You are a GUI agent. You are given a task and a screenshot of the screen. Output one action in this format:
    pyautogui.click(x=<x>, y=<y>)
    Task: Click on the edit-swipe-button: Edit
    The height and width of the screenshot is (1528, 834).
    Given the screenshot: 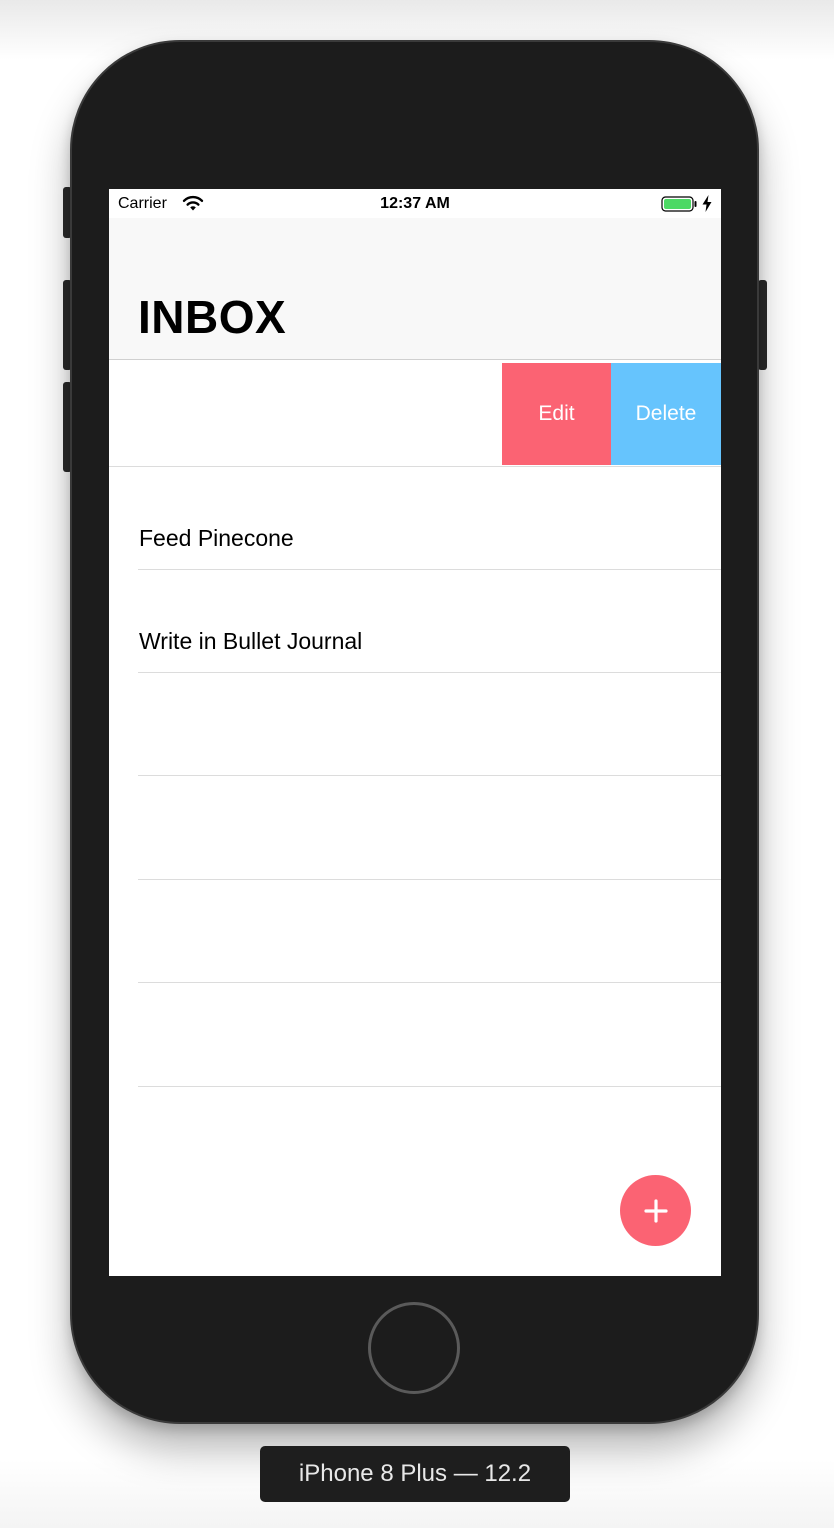 What is the action you would take?
    pyautogui.click(x=556, y=414)
    